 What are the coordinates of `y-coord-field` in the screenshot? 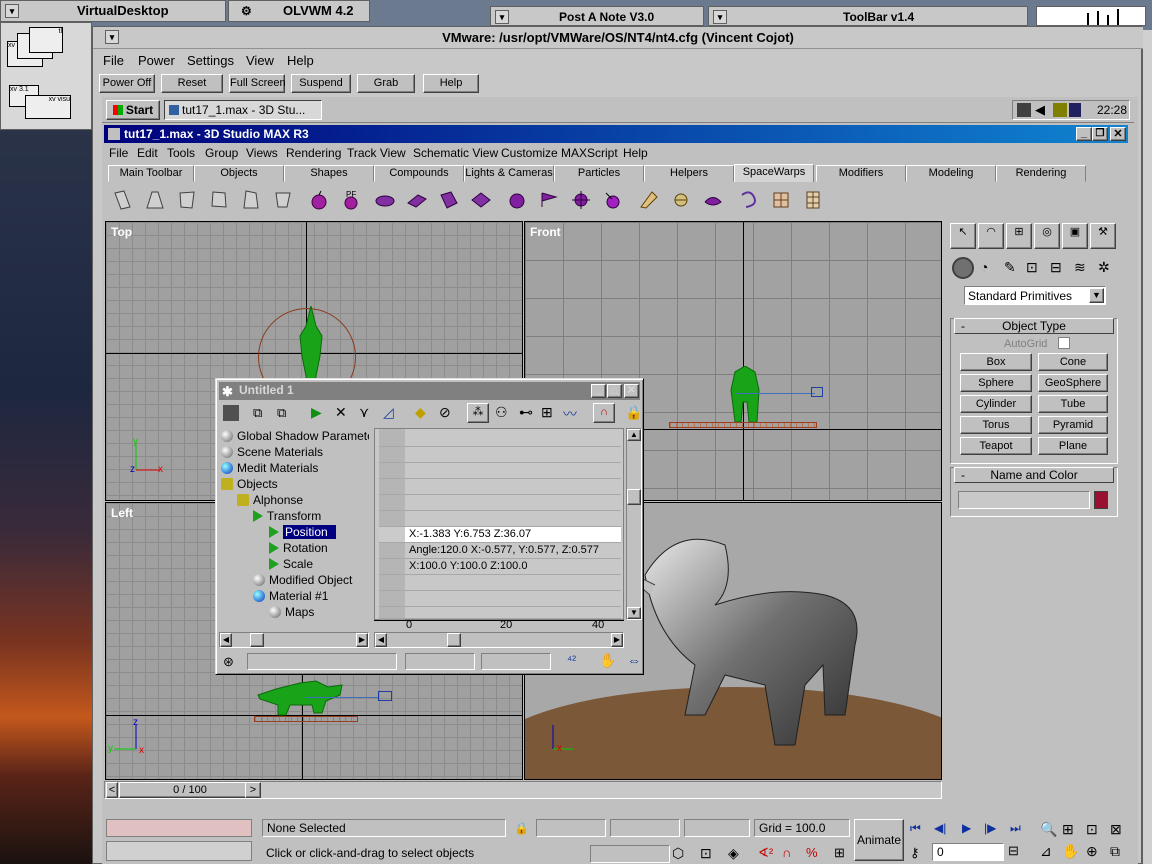 It's located at (645, 828).